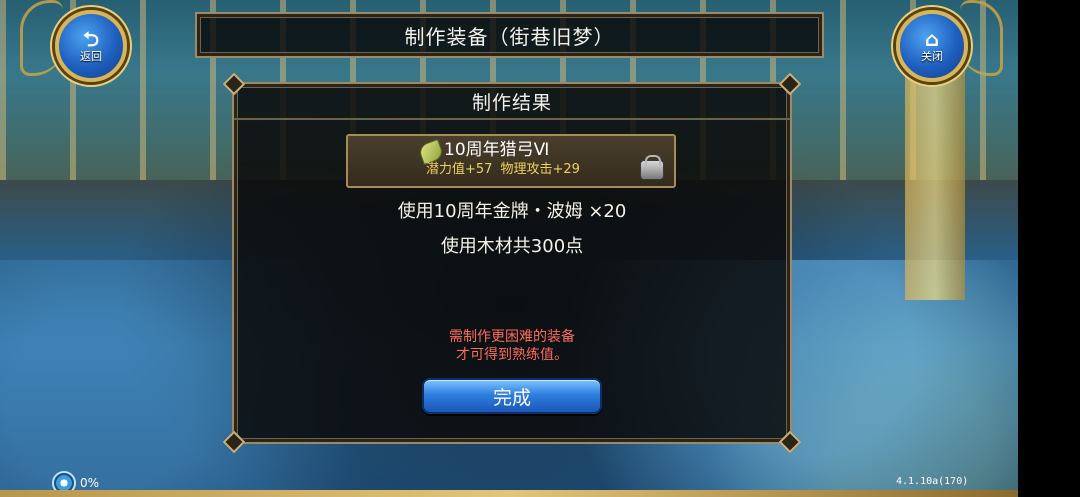 This screenshot has width=1080, height=497. What do you see at coordinates (90, 483) in the screenshot?
I see `status-percent: 0%` at bounding box center [90, 483].